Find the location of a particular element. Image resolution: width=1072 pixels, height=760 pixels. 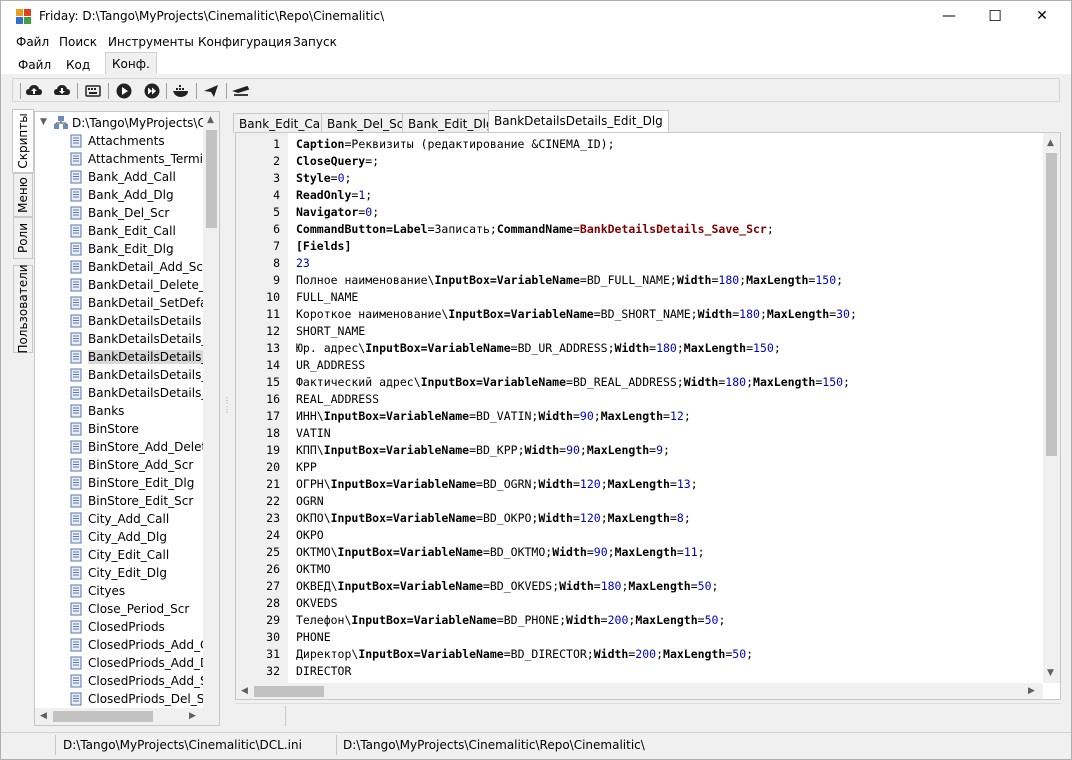

tree-item-label: ClosedPriods_Add_Sc is located at coordinates (151, 681).